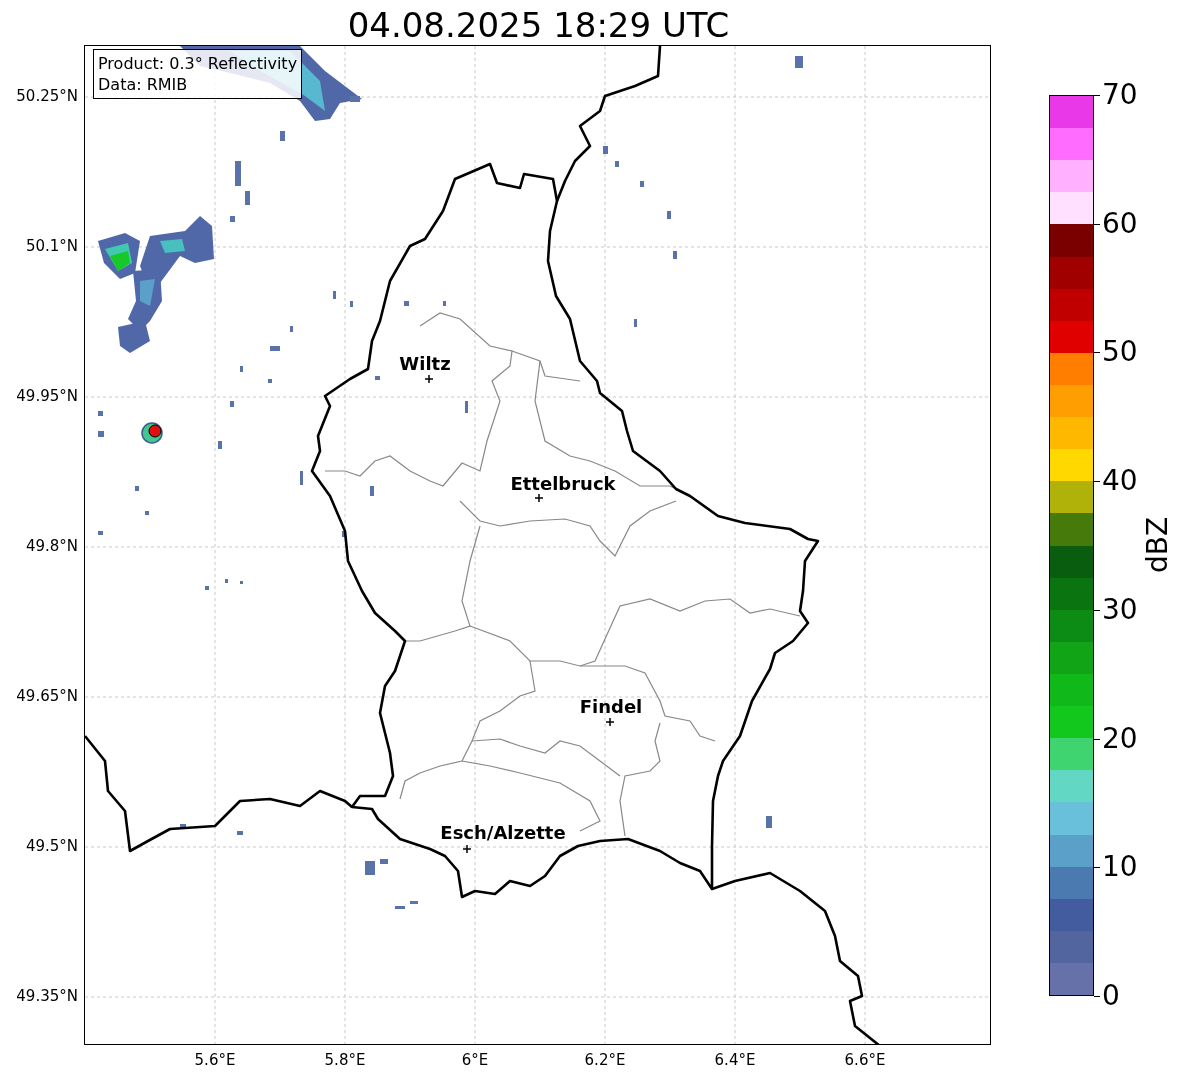 This screenshot has width=1184, height=1081. Describe the element at coordinates (51, 846) in the screenshot. I see `latitude-label: 49.5°N` at that location.